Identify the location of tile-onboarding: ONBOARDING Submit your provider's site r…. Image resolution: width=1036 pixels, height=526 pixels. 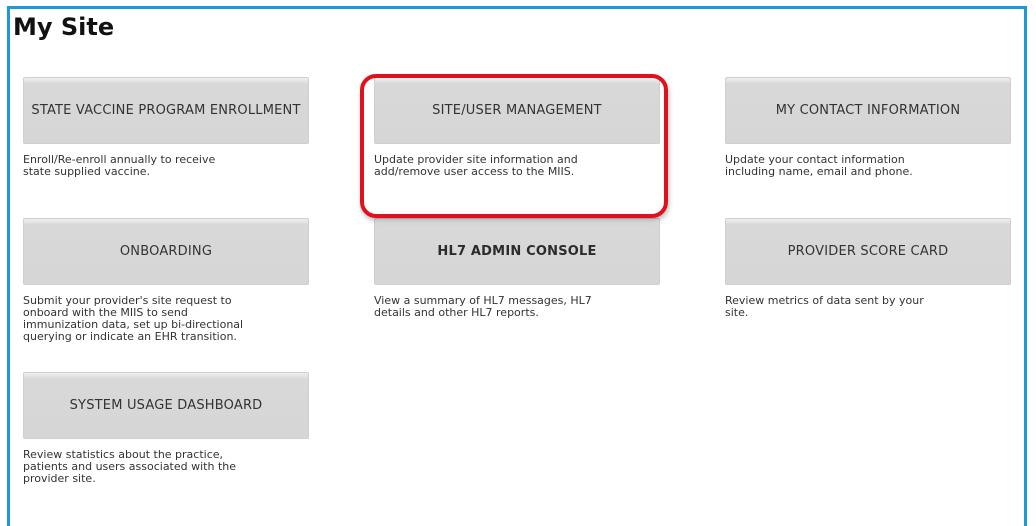
(166, 280).